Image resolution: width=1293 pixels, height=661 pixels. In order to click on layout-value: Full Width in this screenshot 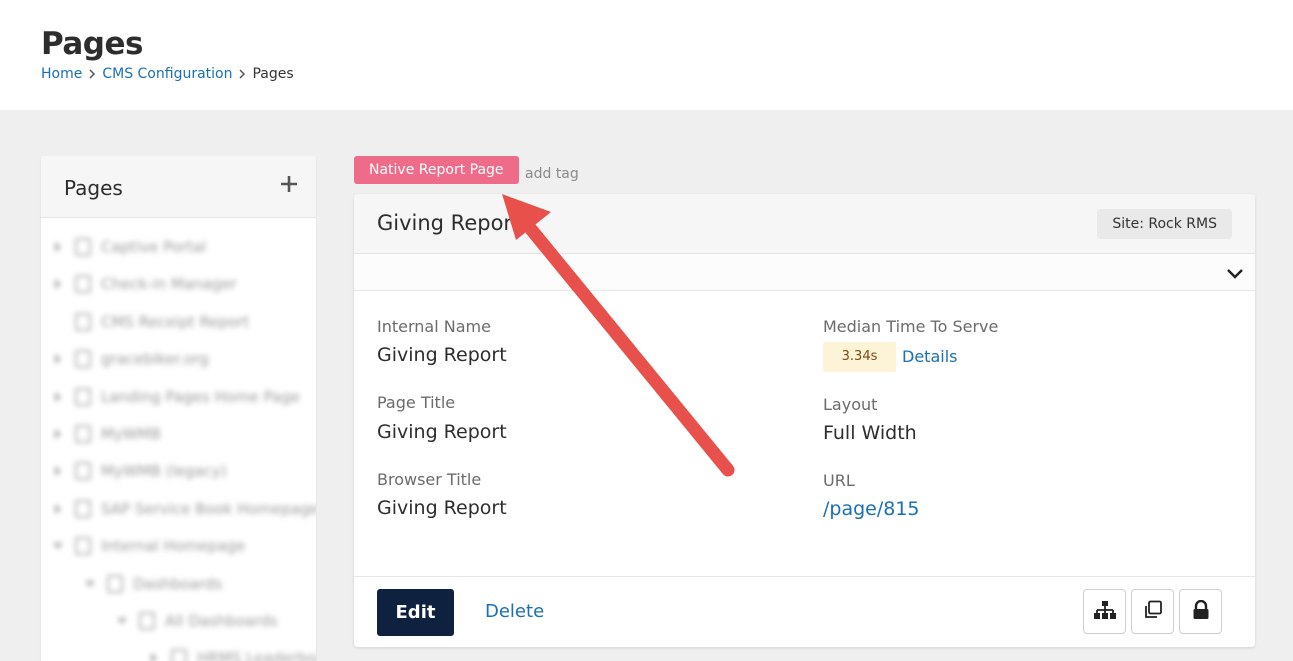, I will do `click(870, 433)`.